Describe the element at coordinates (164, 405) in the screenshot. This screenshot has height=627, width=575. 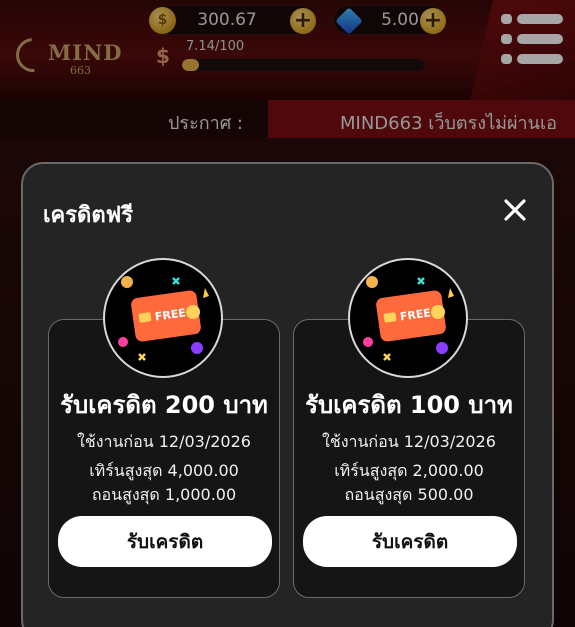
I see `card-title: รับเครดิต 200 บาท` at that location.